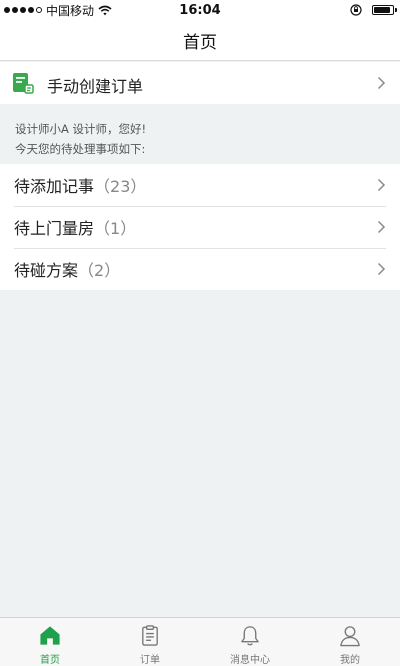 Image resolution: width=400 pixels, height=666 pixels. I want to click on task-text: 待上门量房（1）, so click(75, 227).